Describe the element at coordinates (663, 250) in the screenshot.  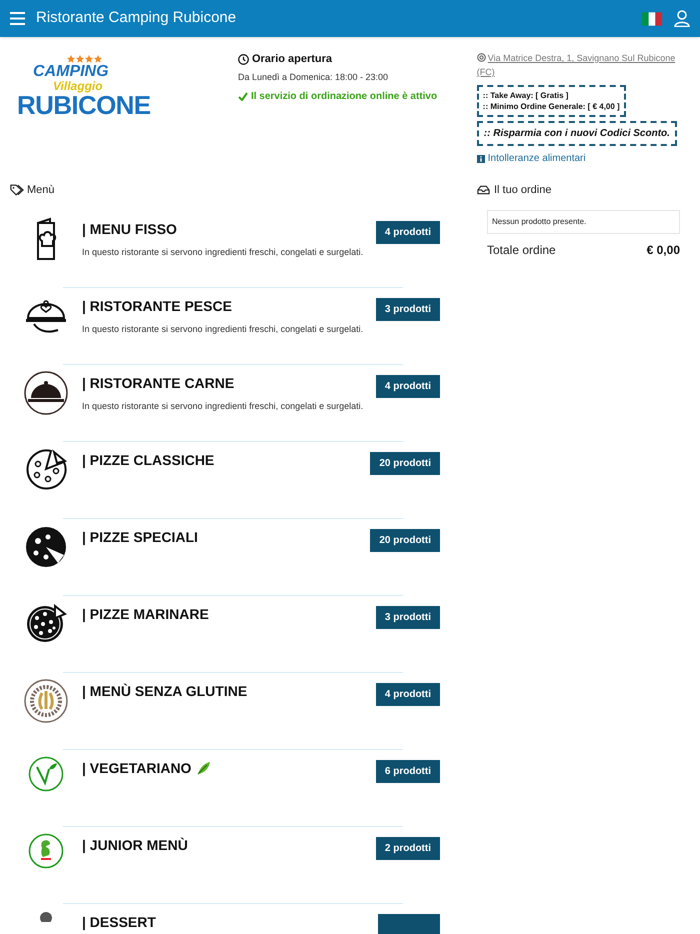
I see `total-amount: € 0,00` at that location.